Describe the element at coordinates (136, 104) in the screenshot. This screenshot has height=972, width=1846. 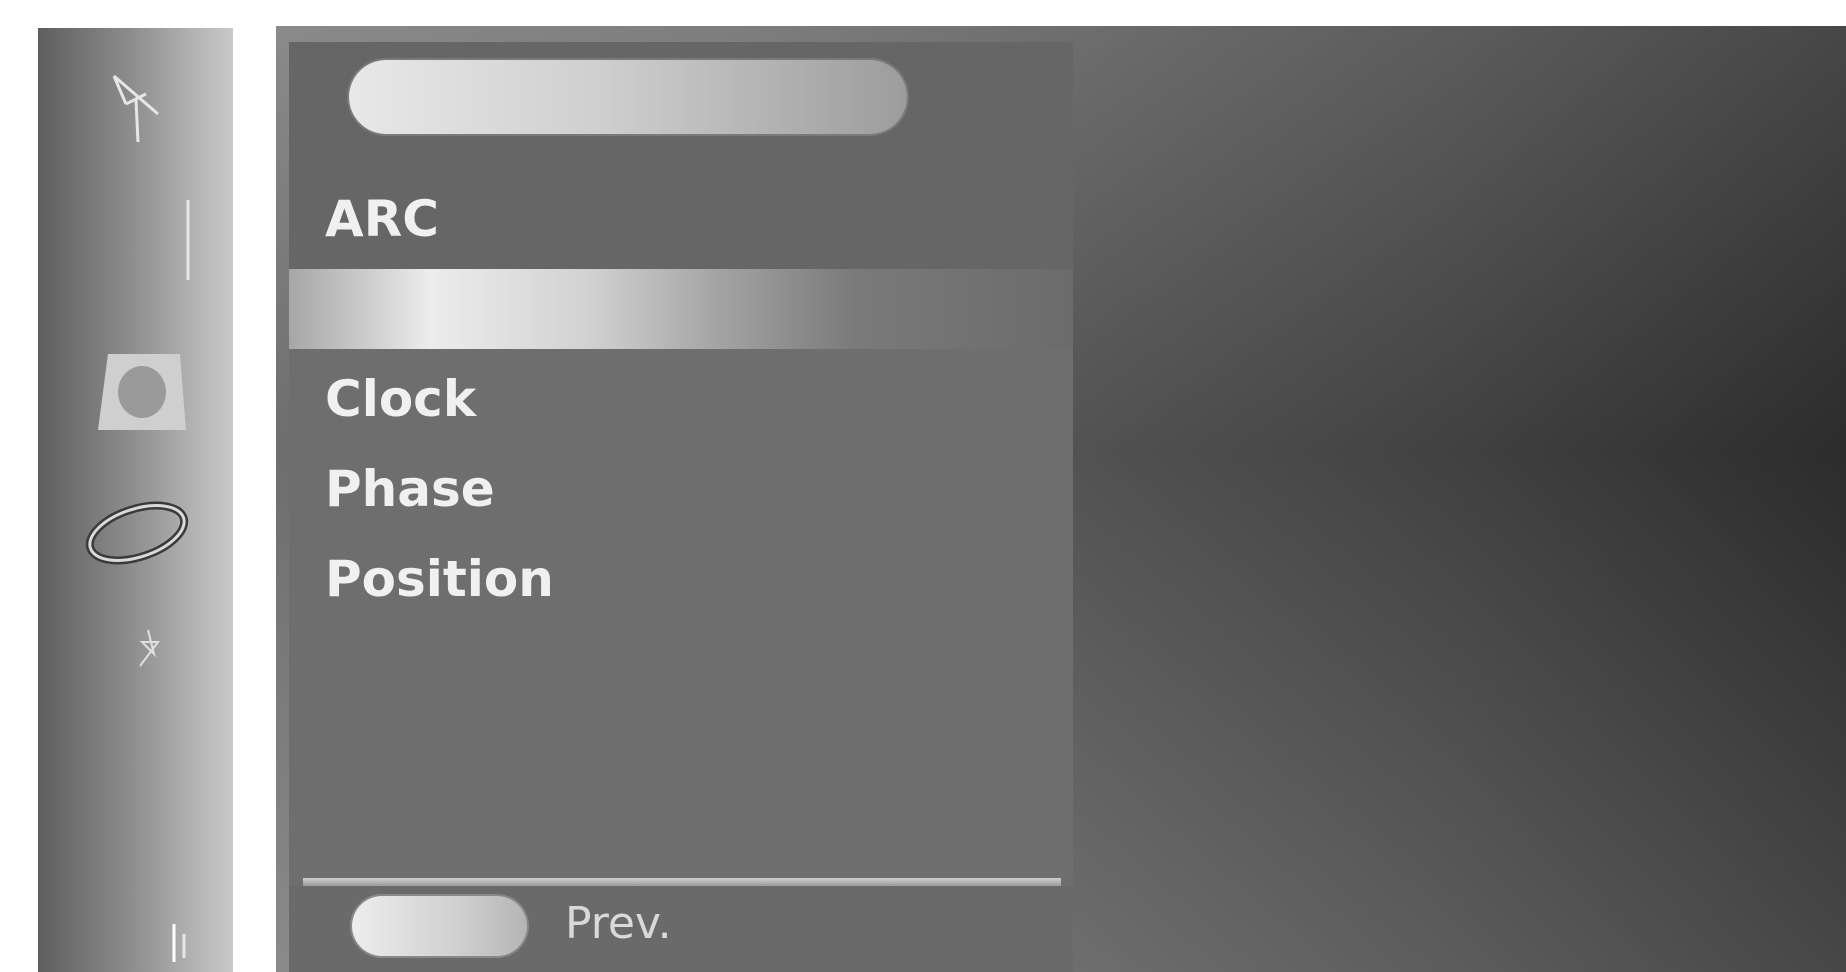
I see `antenna-icon` at that location.